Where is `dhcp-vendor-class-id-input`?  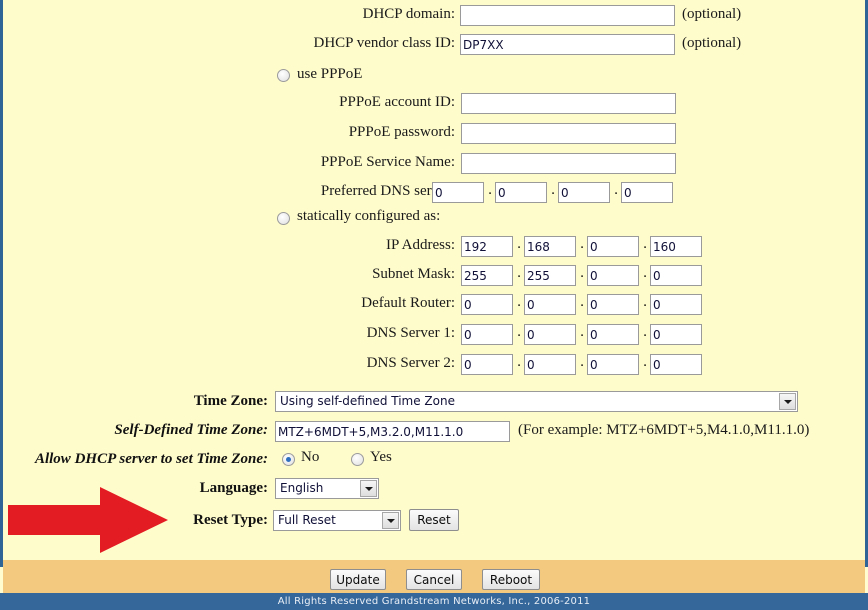 dhcp-vendor-class-id-input is located at coordinates (567, 44).